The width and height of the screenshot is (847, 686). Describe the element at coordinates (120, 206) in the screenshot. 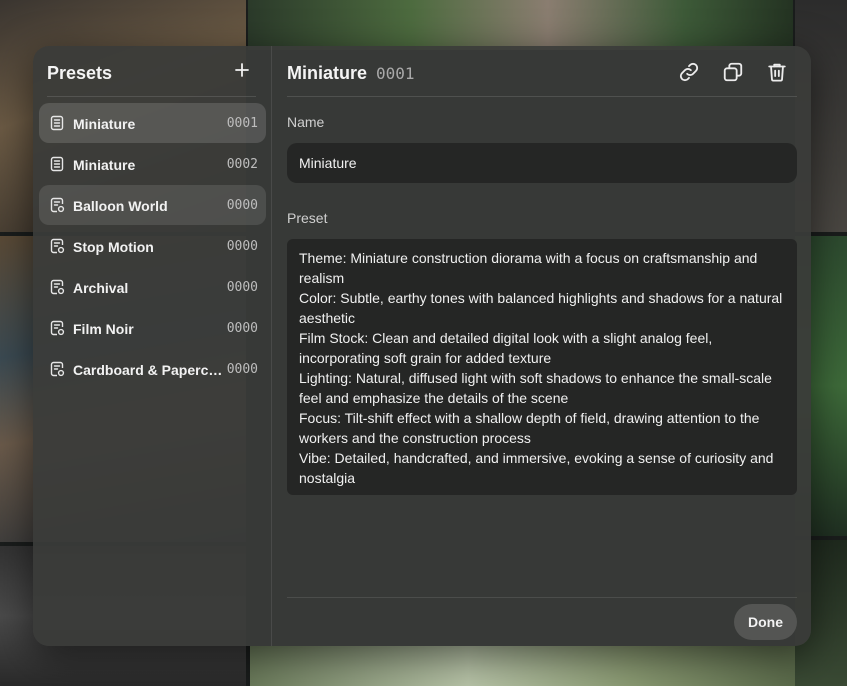

I see `preset-name: Balloon World` at that location.